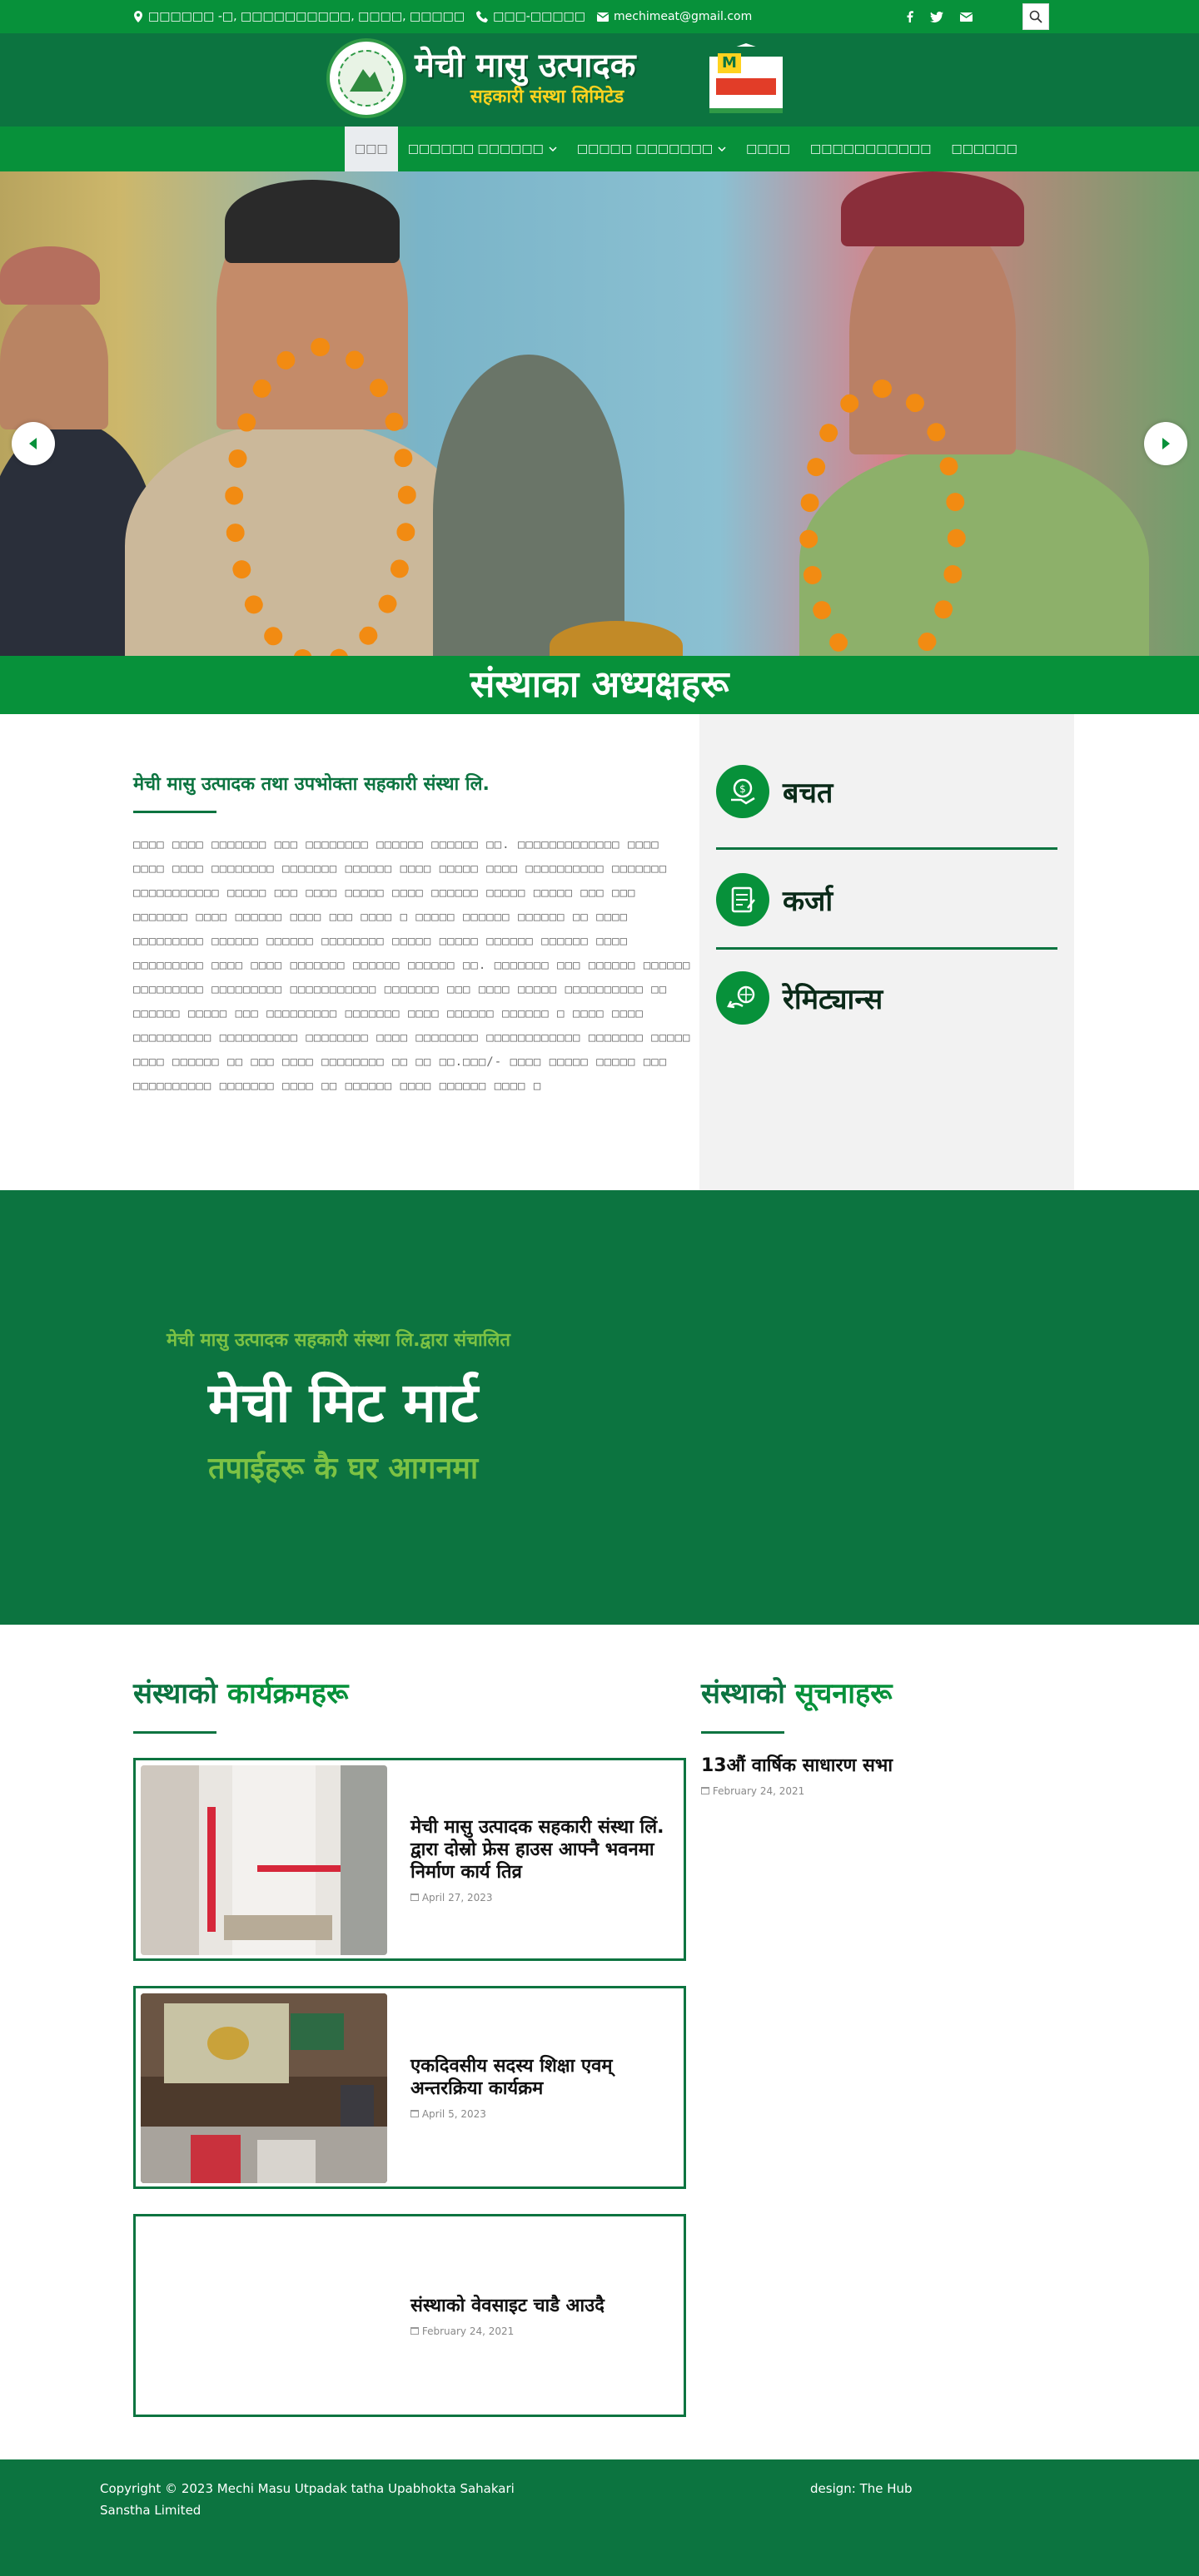  What do you see at coordinates (343, 1403) in the screenshot?
I see `mart-banner-title: मेची मिट मार्ट` at bounding box center [343, 1403].